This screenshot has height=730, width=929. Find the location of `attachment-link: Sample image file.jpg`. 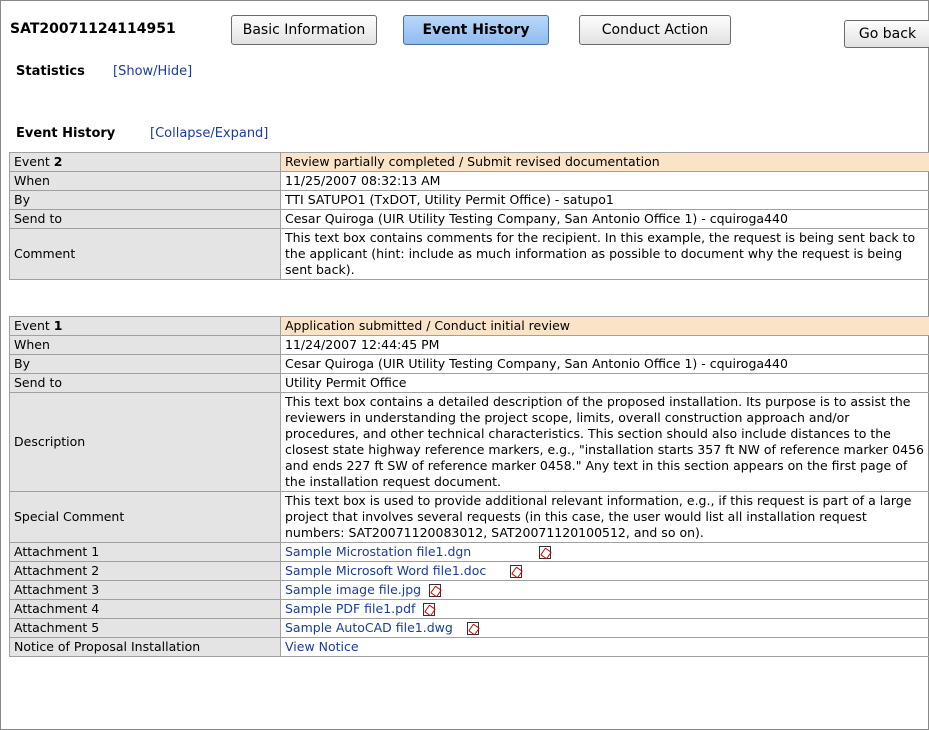

attachment-link: Sample image file.jpg is located at coordinates (353, 589).